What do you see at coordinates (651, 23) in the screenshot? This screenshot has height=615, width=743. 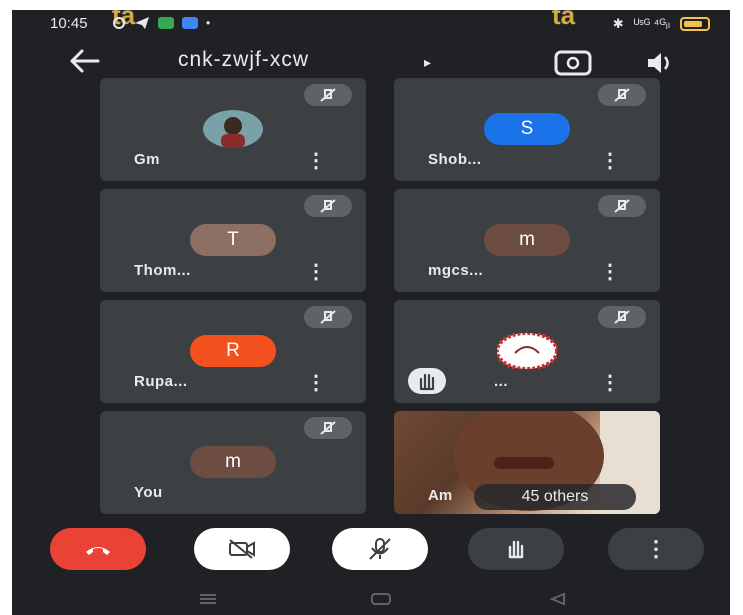 I see `signal-icon: ᵁˢᴳ ⁴ᴳᵢₗ` at bounding box center [651, 23].